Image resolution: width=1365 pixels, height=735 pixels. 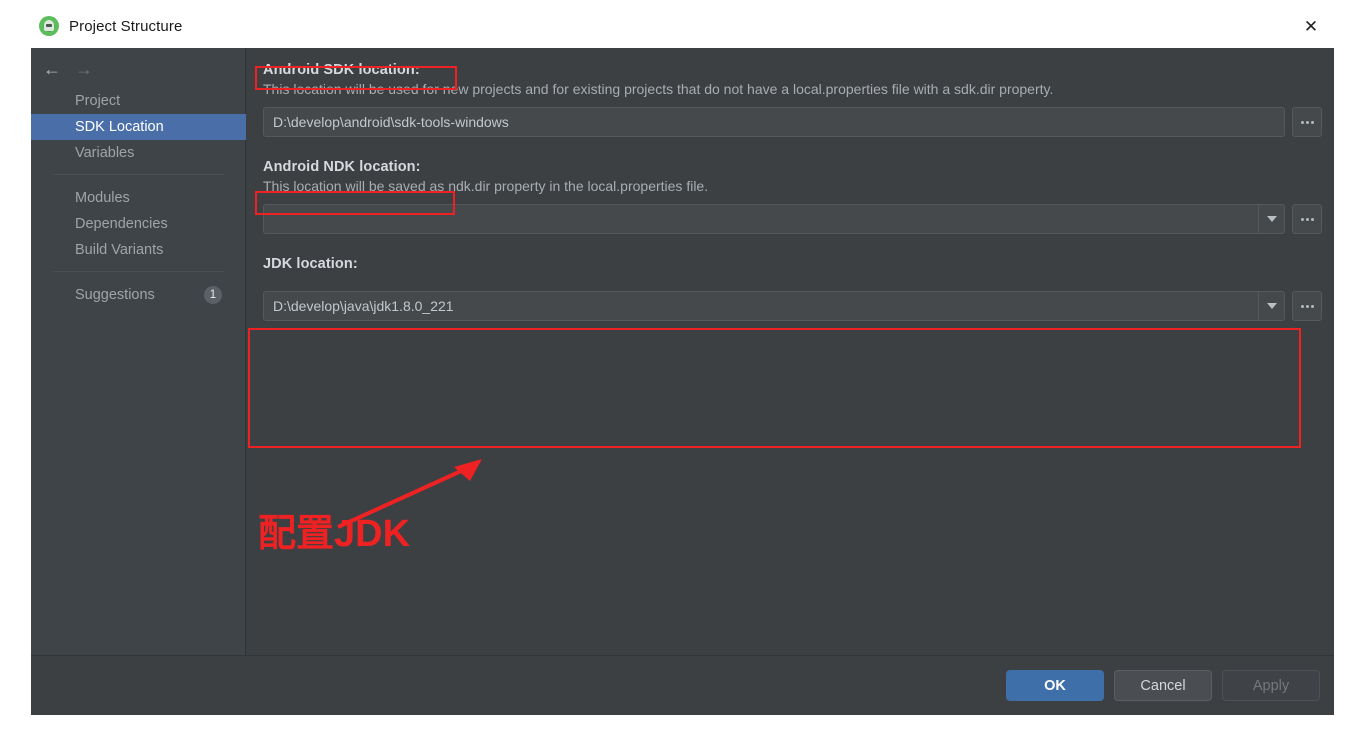 I want to click on jdk-location-row: D:\develop\java\jdk1.8.0_221, so click(x=792, y=306).